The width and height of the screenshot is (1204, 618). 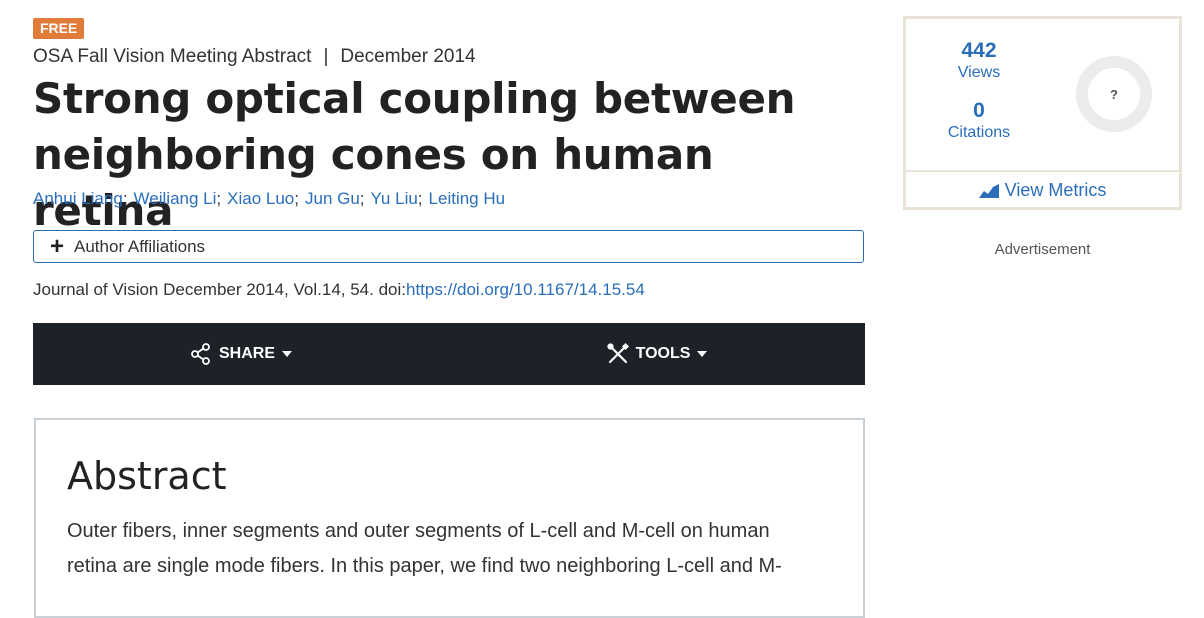 What do you see at coordinates (467, 198) in the screenshot?
I see `author-link: Leiting Hu` at bounding box center [467, 198].